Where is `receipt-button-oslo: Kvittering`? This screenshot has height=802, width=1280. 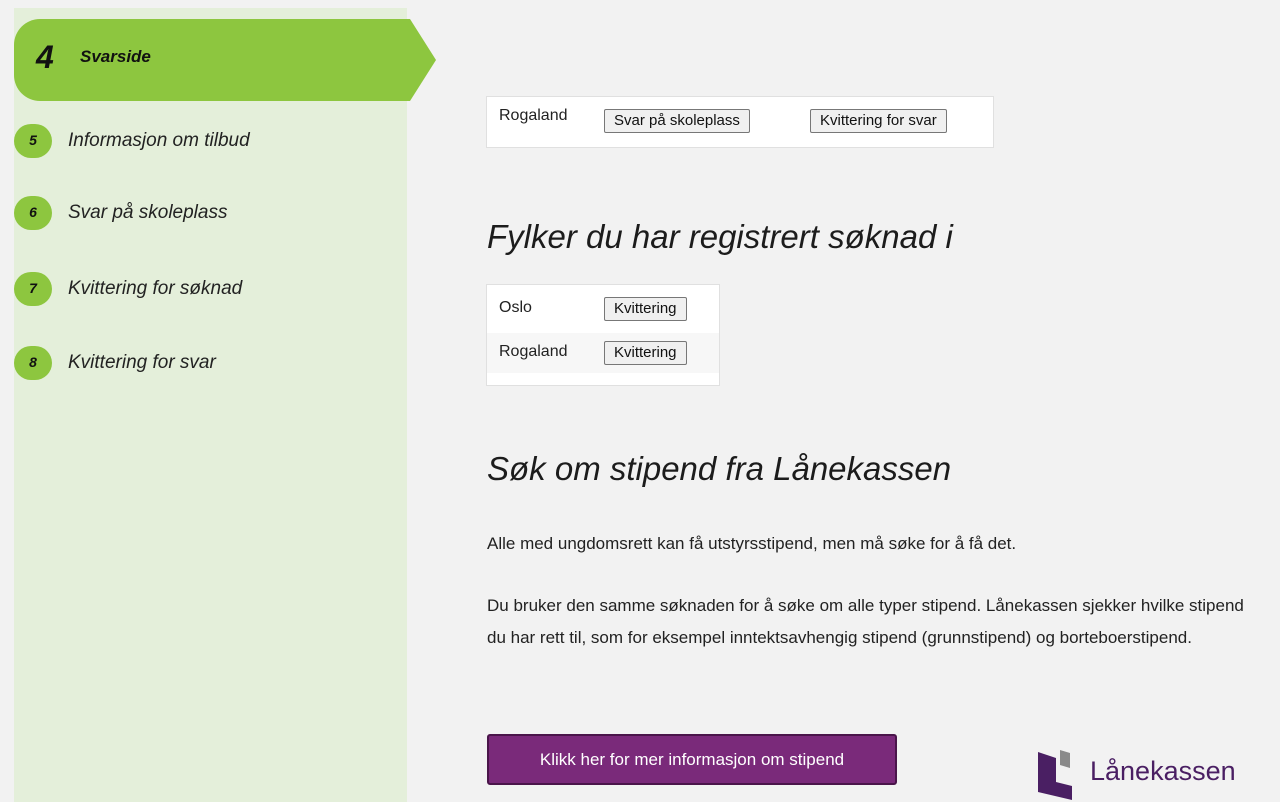
receipt-button-oslo: Kvittering is located at coordinates (645, 309).